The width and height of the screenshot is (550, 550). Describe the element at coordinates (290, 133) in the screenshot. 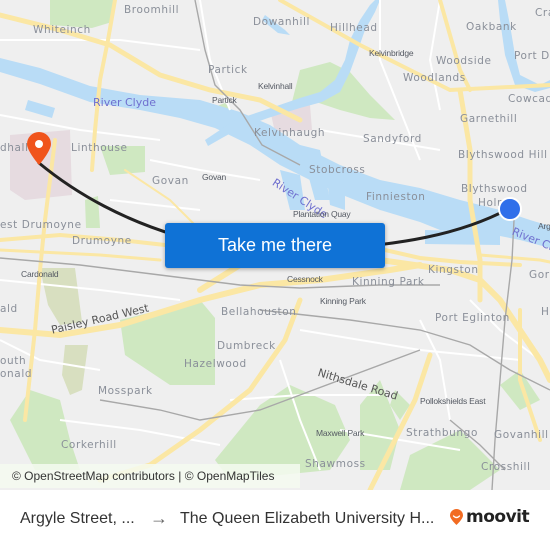

I see `place-label: Kelvinhaugh` at that location.